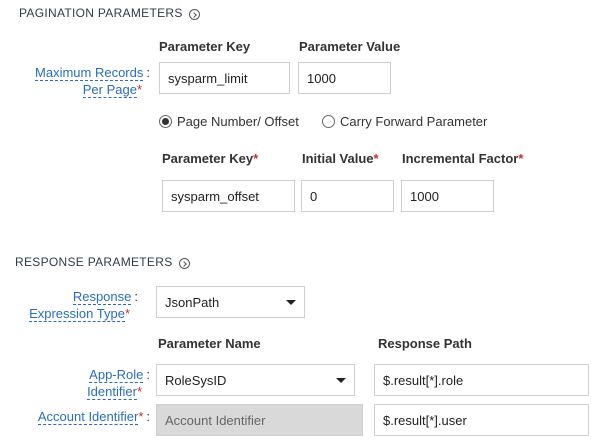  I want to click on radio-page-number-option: Page Number/ Offset, so click(229, 121).